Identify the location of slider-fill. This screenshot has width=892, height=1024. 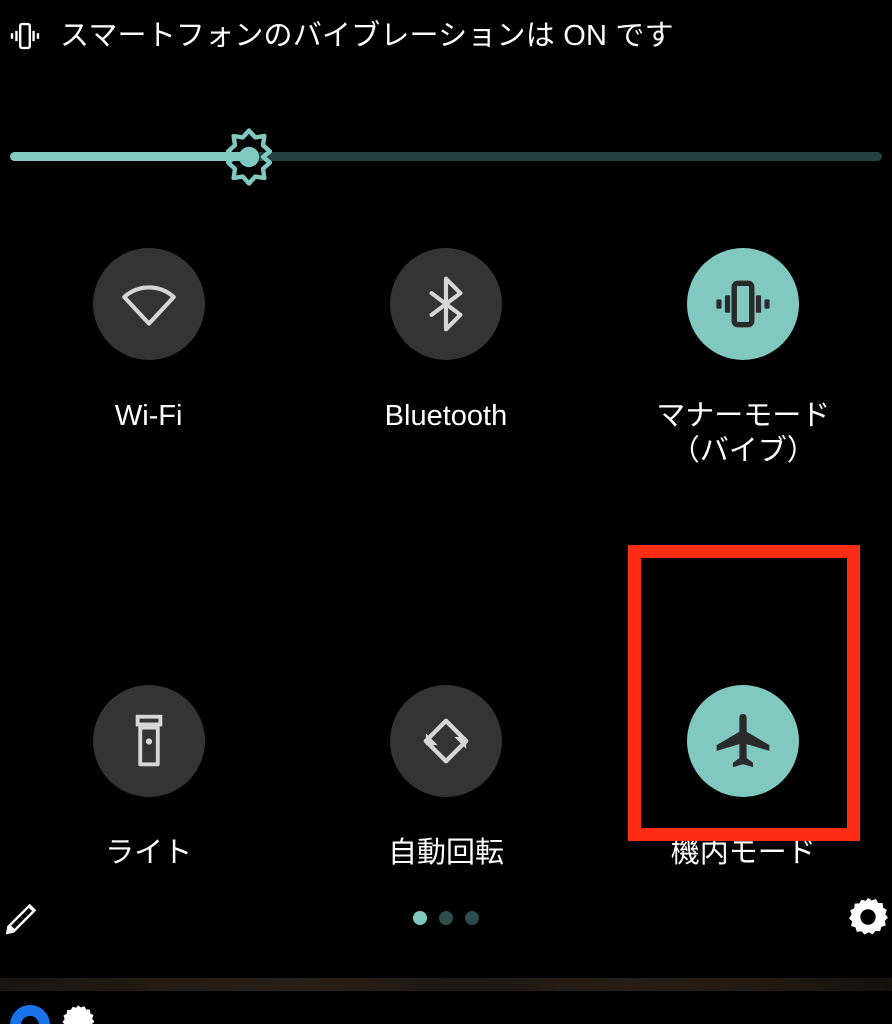
(130, 156).